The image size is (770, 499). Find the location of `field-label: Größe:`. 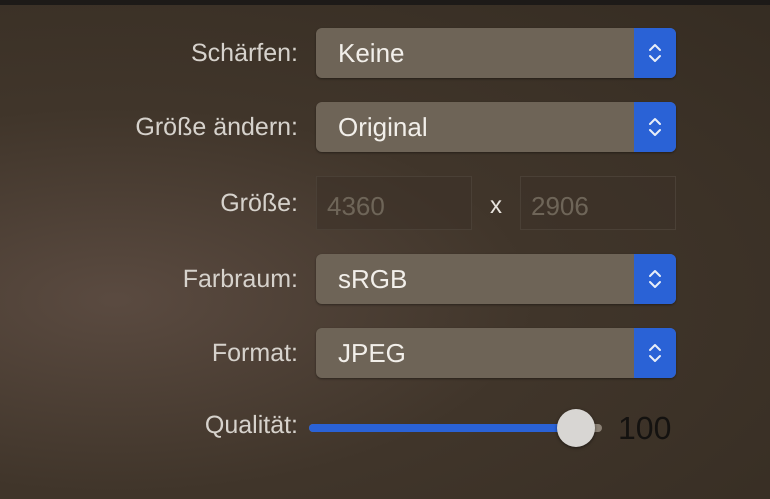

field-label: Größe: is located at coordinates (259, 203).